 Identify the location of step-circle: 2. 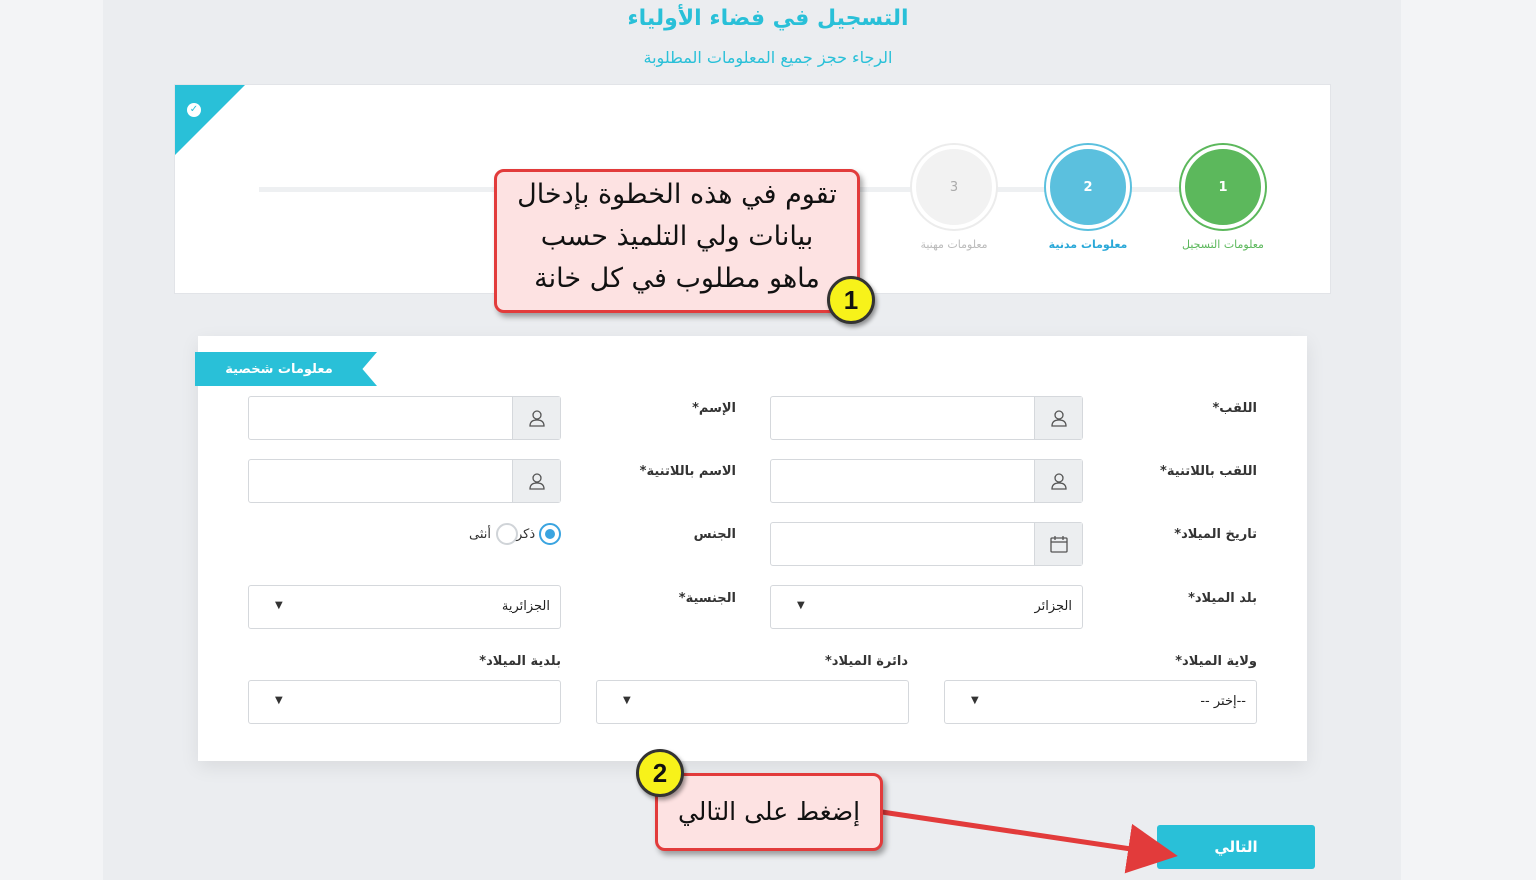
(1088, 187).